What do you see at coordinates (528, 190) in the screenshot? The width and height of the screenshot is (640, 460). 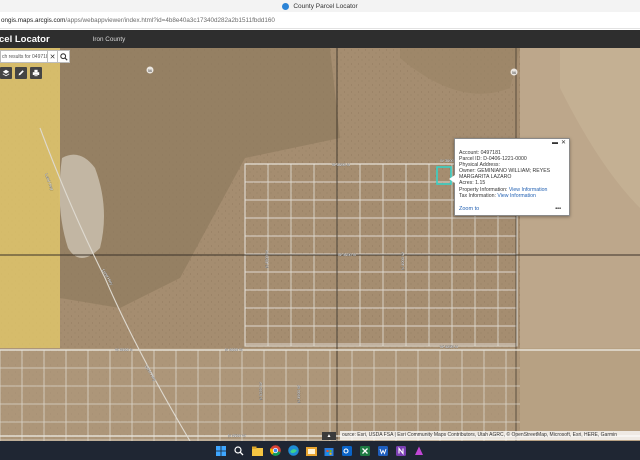 I see `property-info-link: View Information` at bounding box center [528, 190].